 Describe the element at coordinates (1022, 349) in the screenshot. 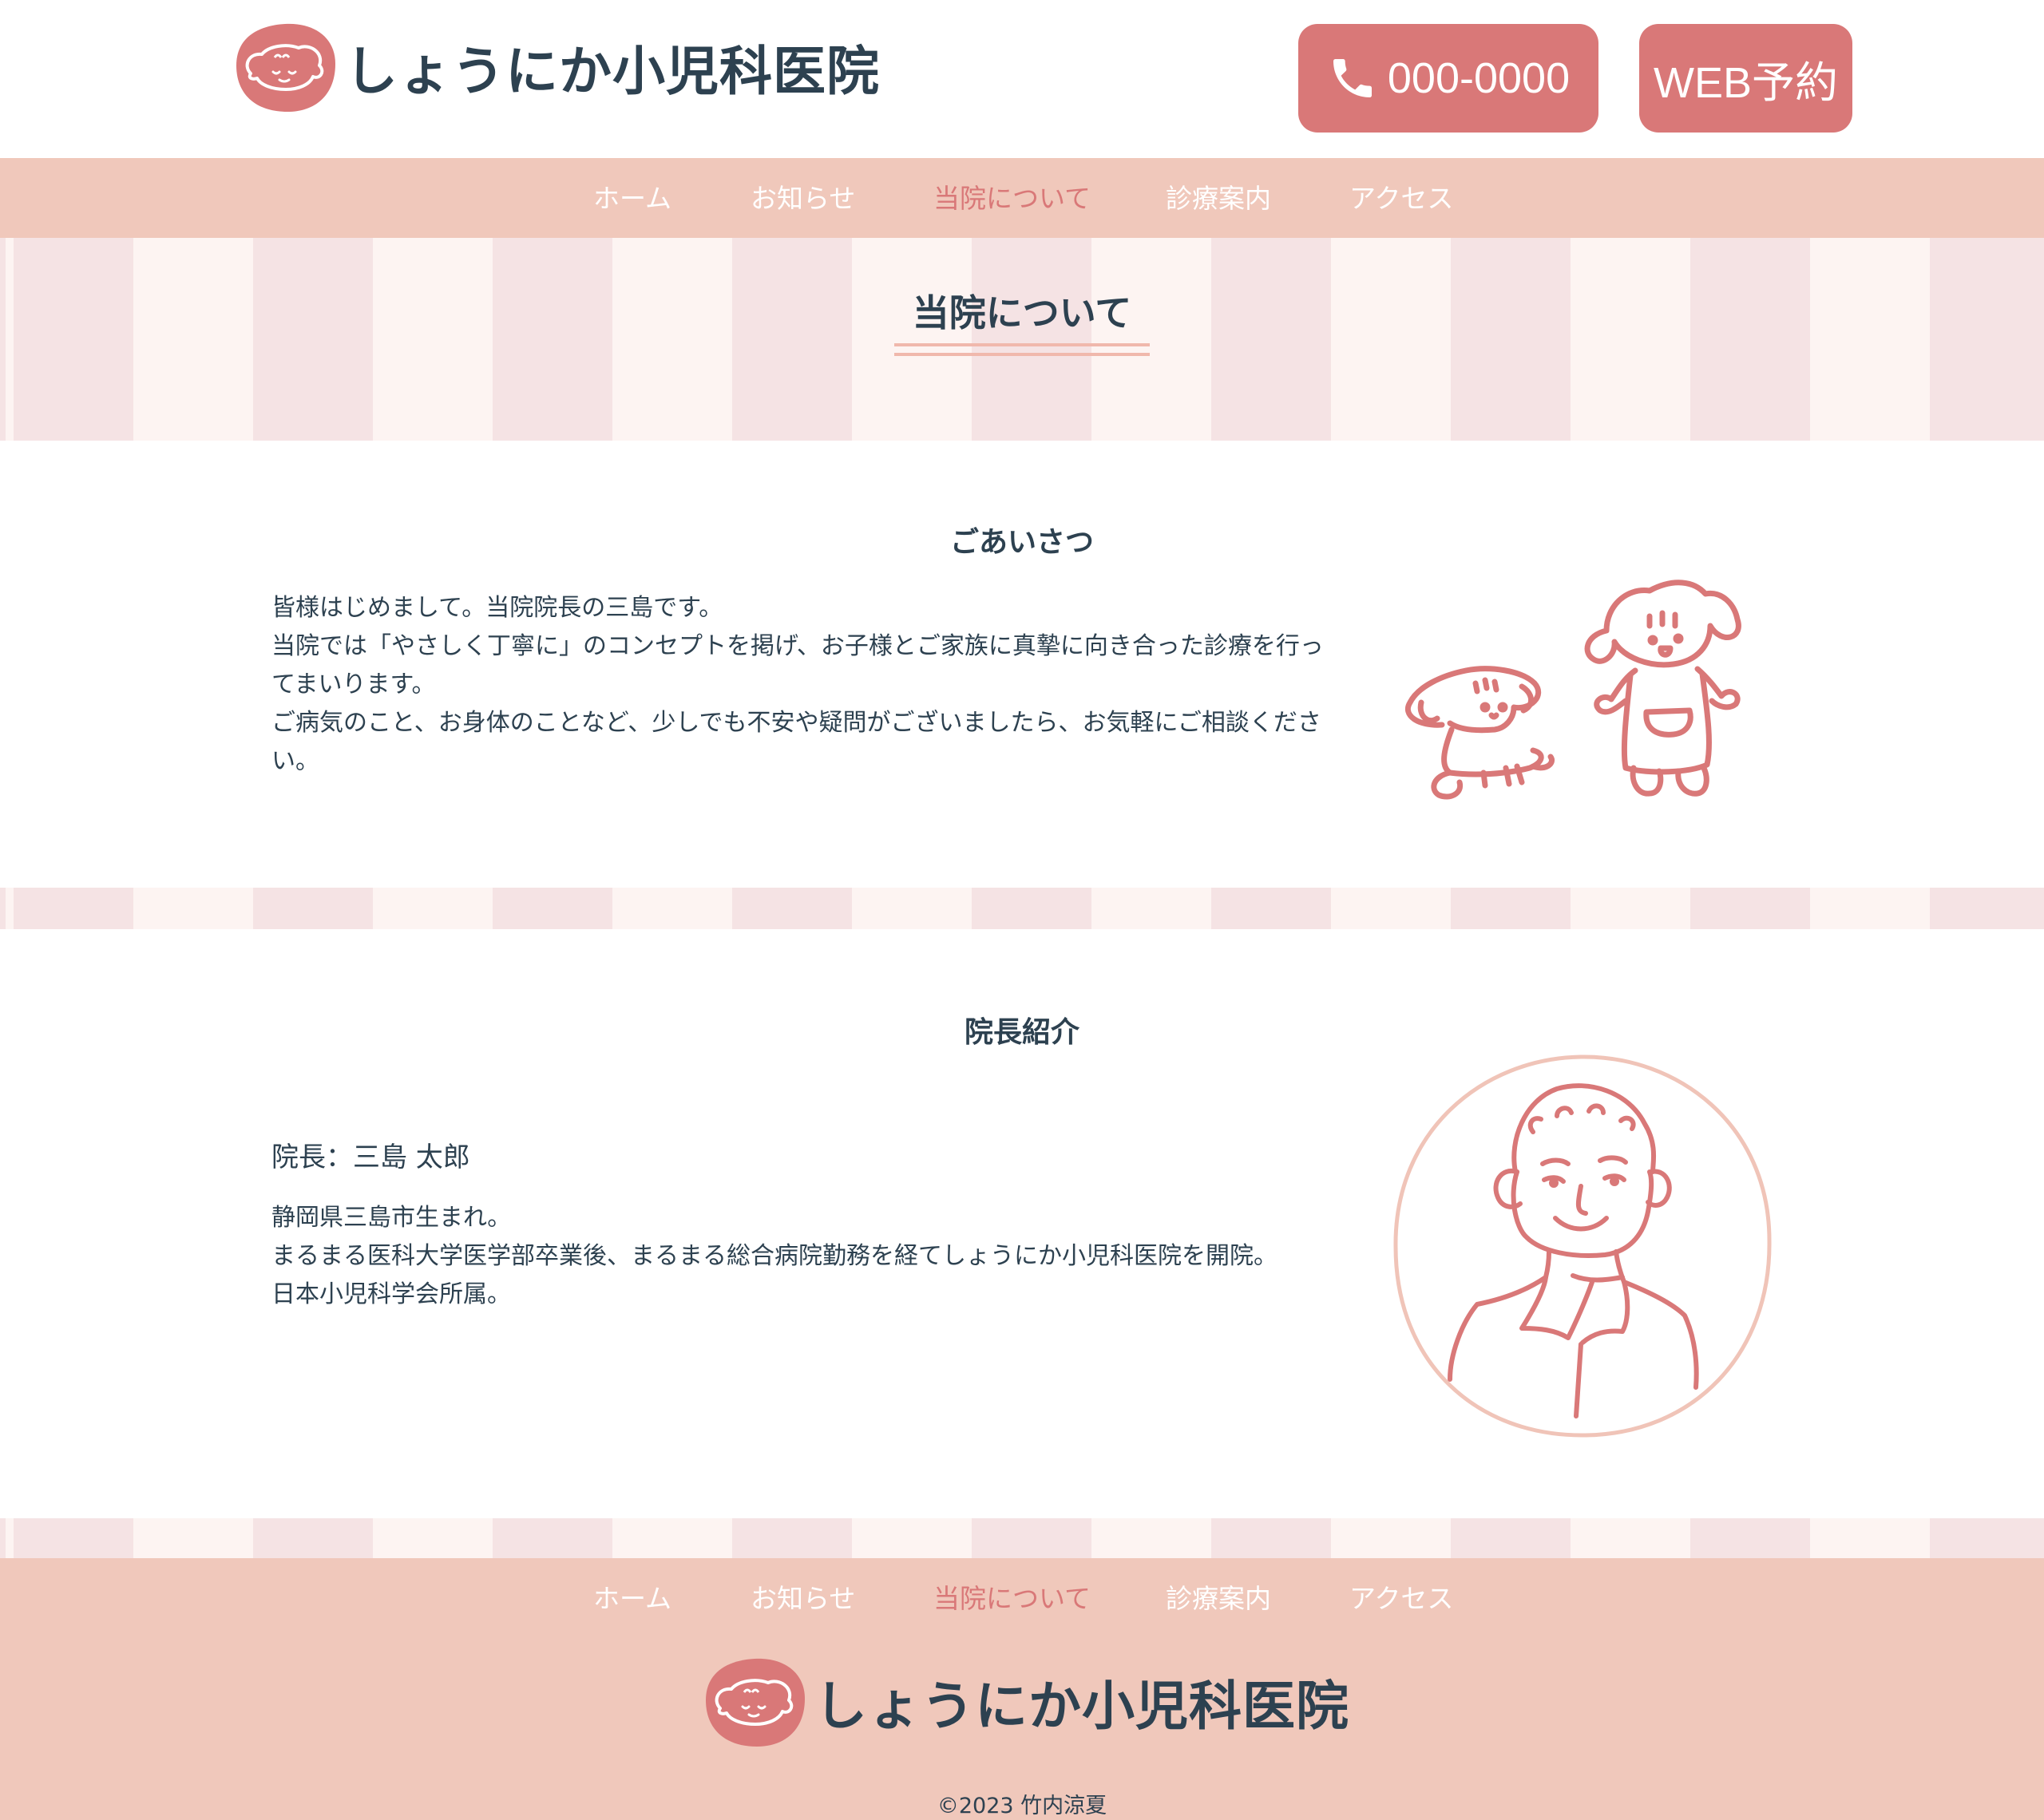

I see `title-underline` at that location.